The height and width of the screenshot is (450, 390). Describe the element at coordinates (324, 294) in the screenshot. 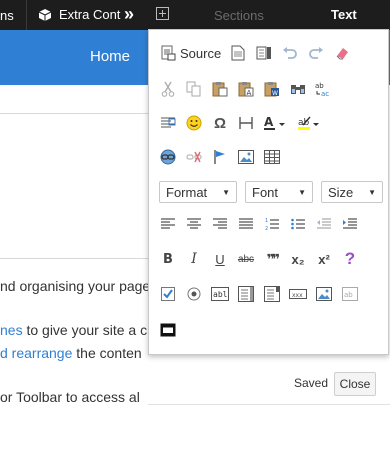

I see `image-button-icon` at that location.